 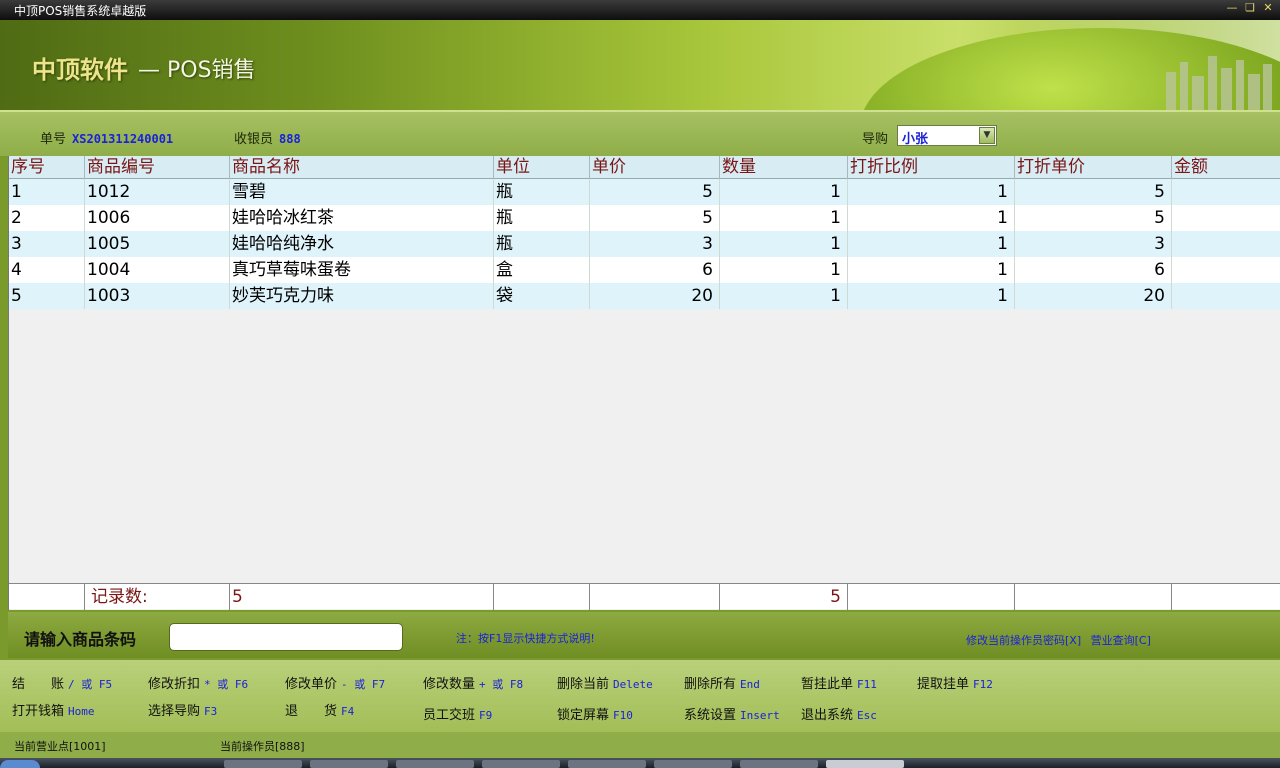 I want to click on open-cash-drawer-key: Home, so click(x=81, y=711).